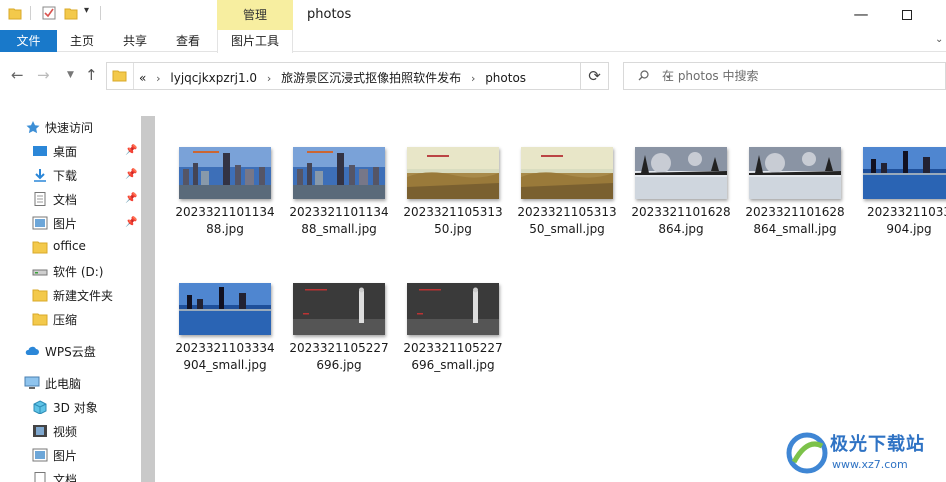  I want to click on refresh-button: ⟳, so click(595, 76).